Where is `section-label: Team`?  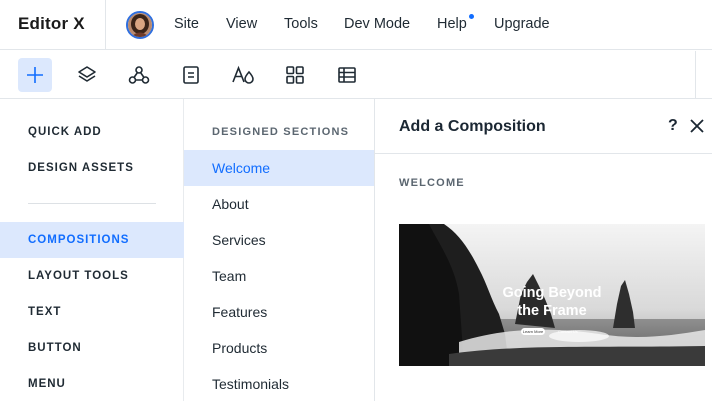
section-label: Team is located at coordinates (229, 276).